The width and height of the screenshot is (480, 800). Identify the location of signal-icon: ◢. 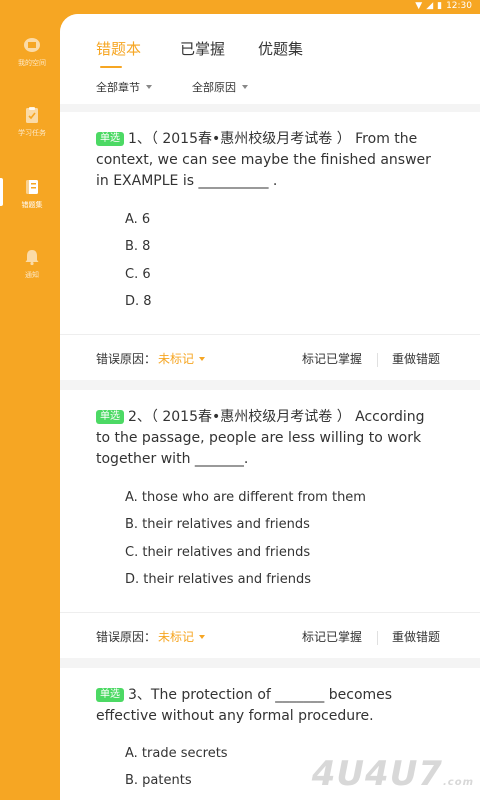
(430, 5).